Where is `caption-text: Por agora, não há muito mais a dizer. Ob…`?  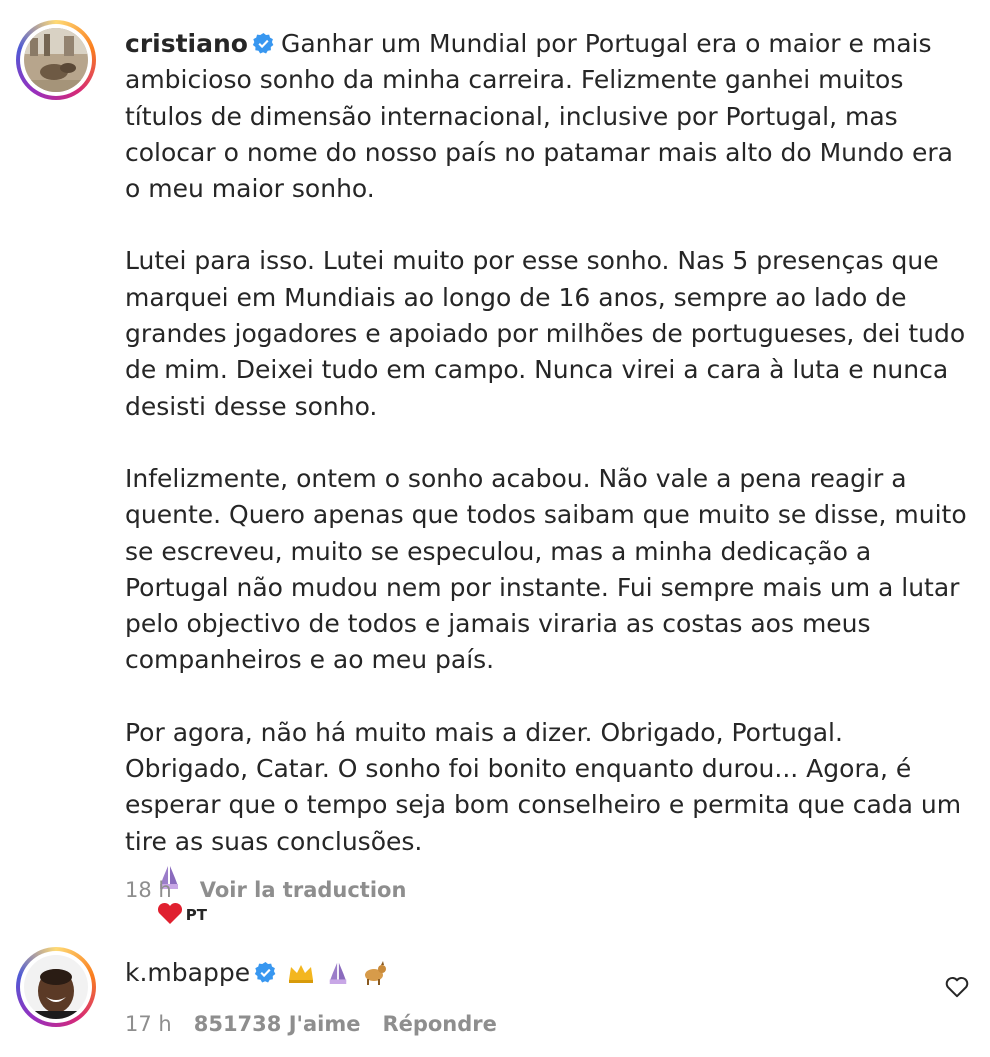
caption-text: Por agora, não há muito mais a dizer. Ob… is located at coordinates (547, 786).